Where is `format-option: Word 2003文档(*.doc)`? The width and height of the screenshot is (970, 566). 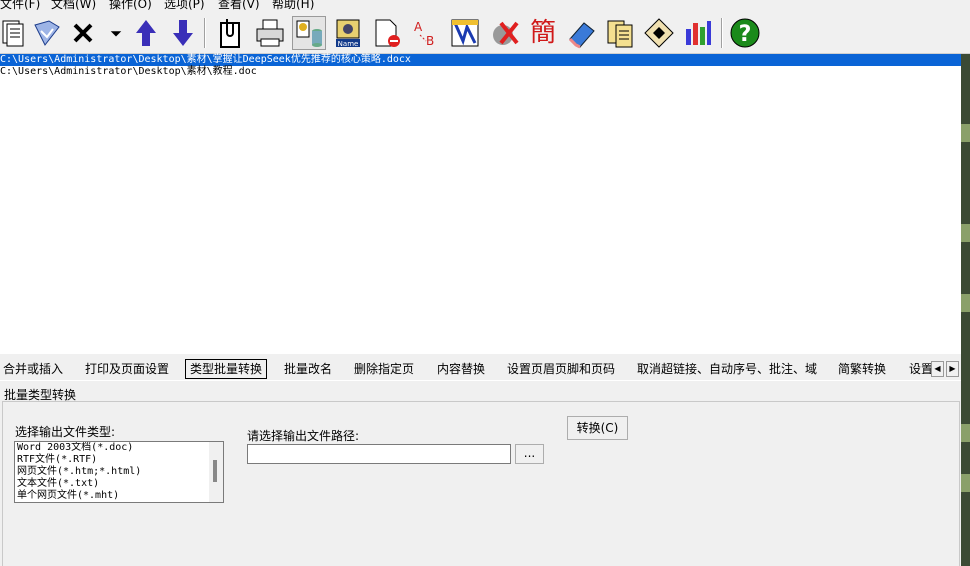 format-option: Word 2003文档(*.doc) is located at coordinates (119, 448).